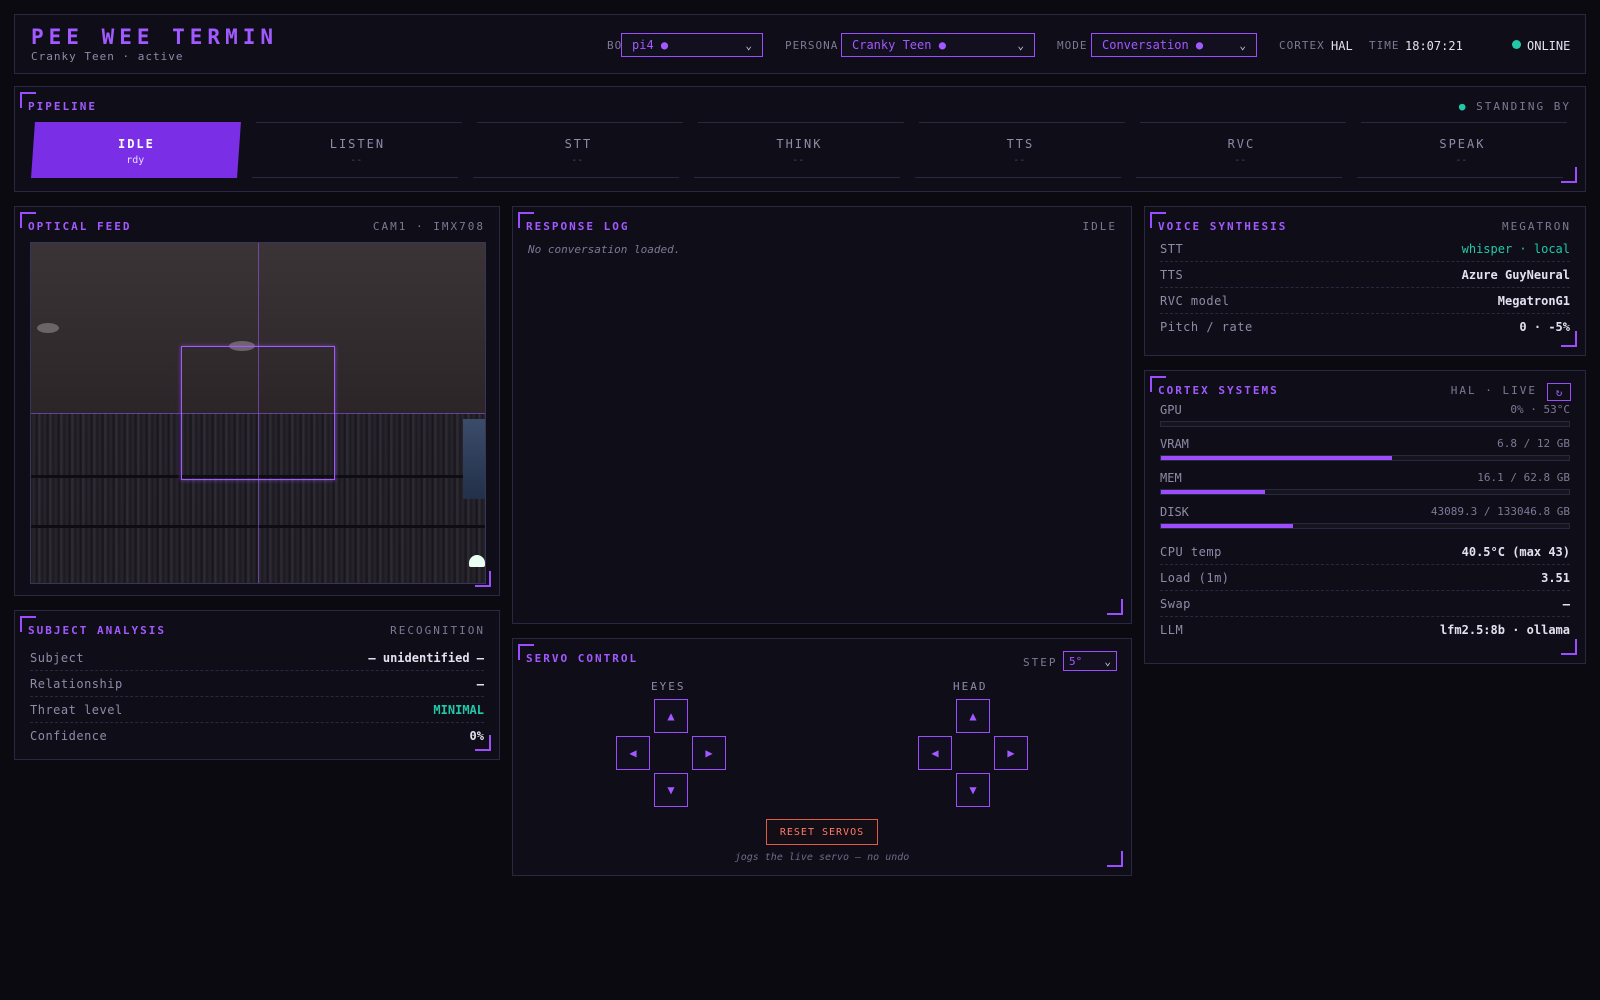 This screenshot has width=1600, height=1000. I want to click on stage-rvc: RVC --, so click(1241, 150).